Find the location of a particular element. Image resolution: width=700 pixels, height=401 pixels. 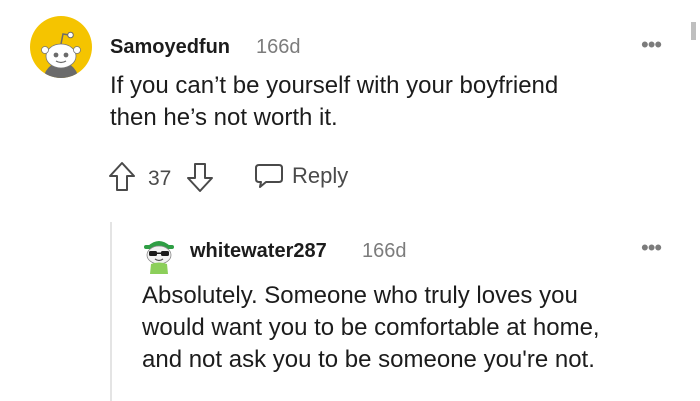

reply-user-avatar is located at coordinates (159, 254).